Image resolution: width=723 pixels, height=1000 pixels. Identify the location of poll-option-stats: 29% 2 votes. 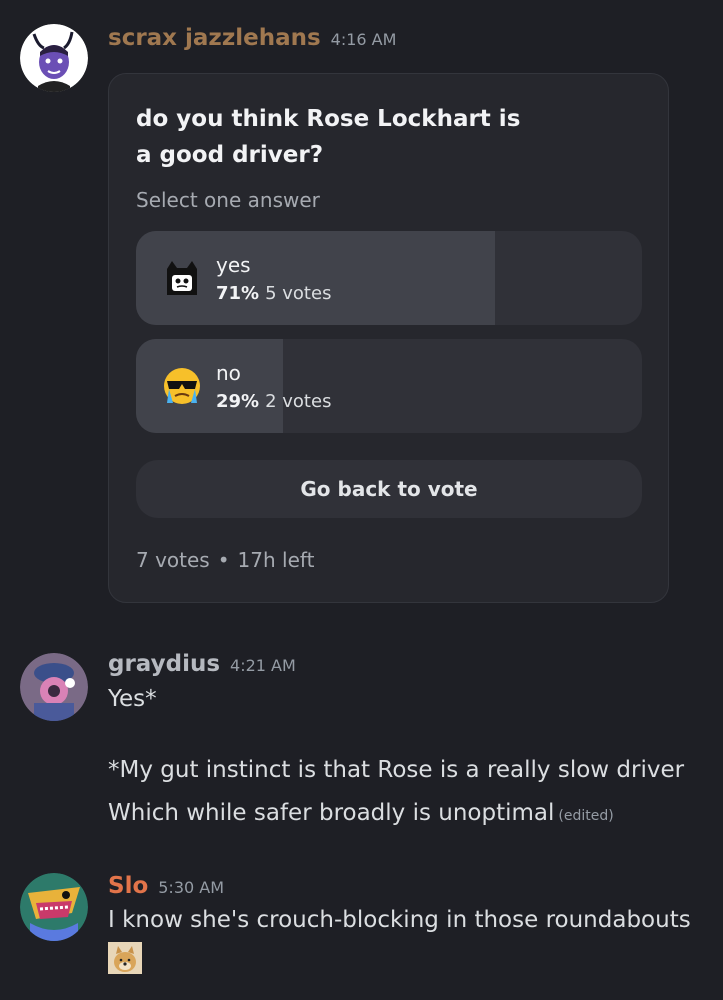
(273, 401).